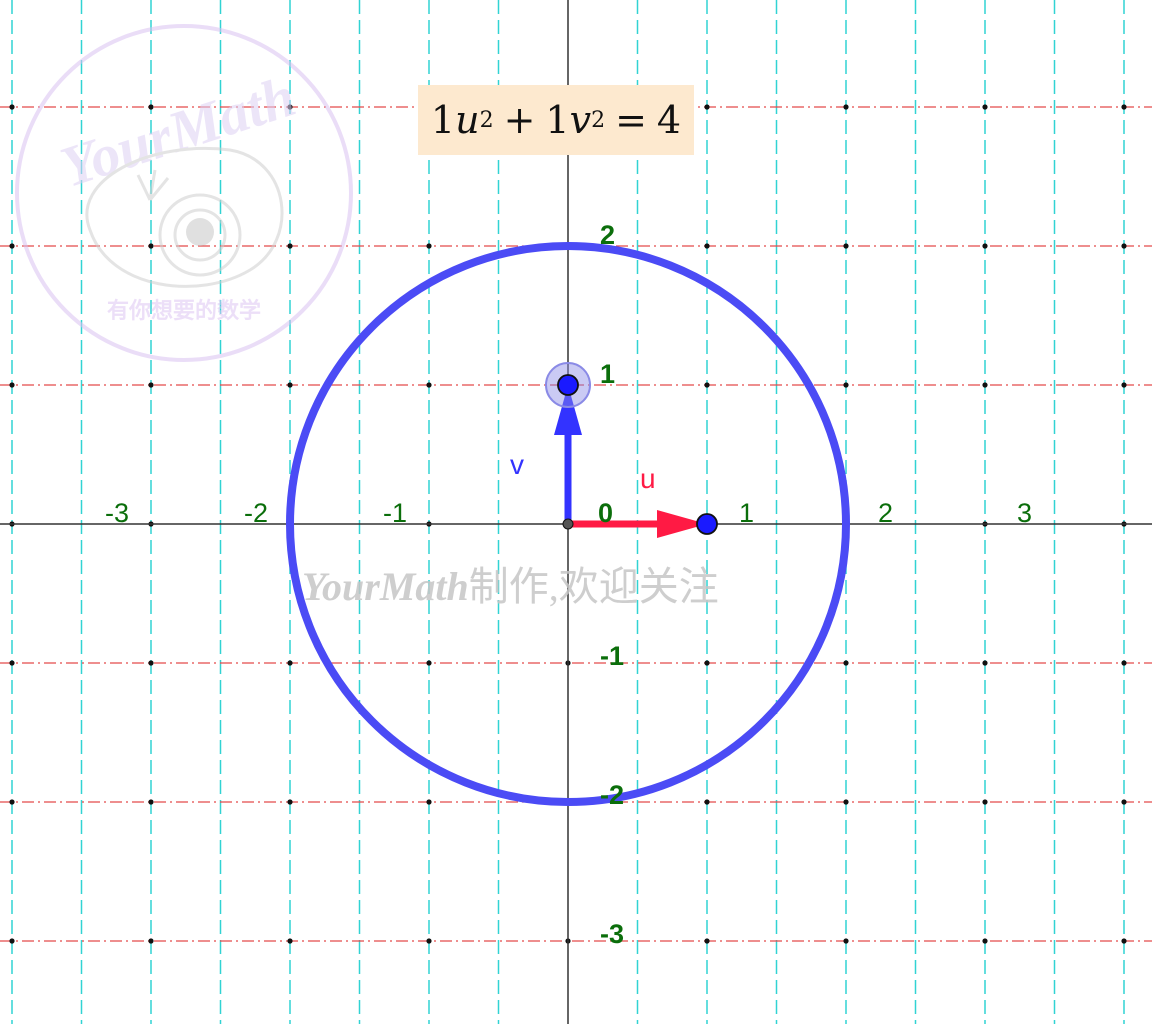 This screenshot has height=1024, width=1152. Describe the element at coordinates (612, 795) in the screenshot. I see `y-tick-label: -2` at that location.